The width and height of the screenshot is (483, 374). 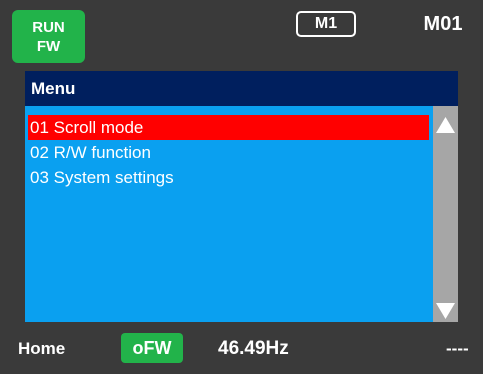 I want to click on menu-title: Menu, so click(x=53, y=88).